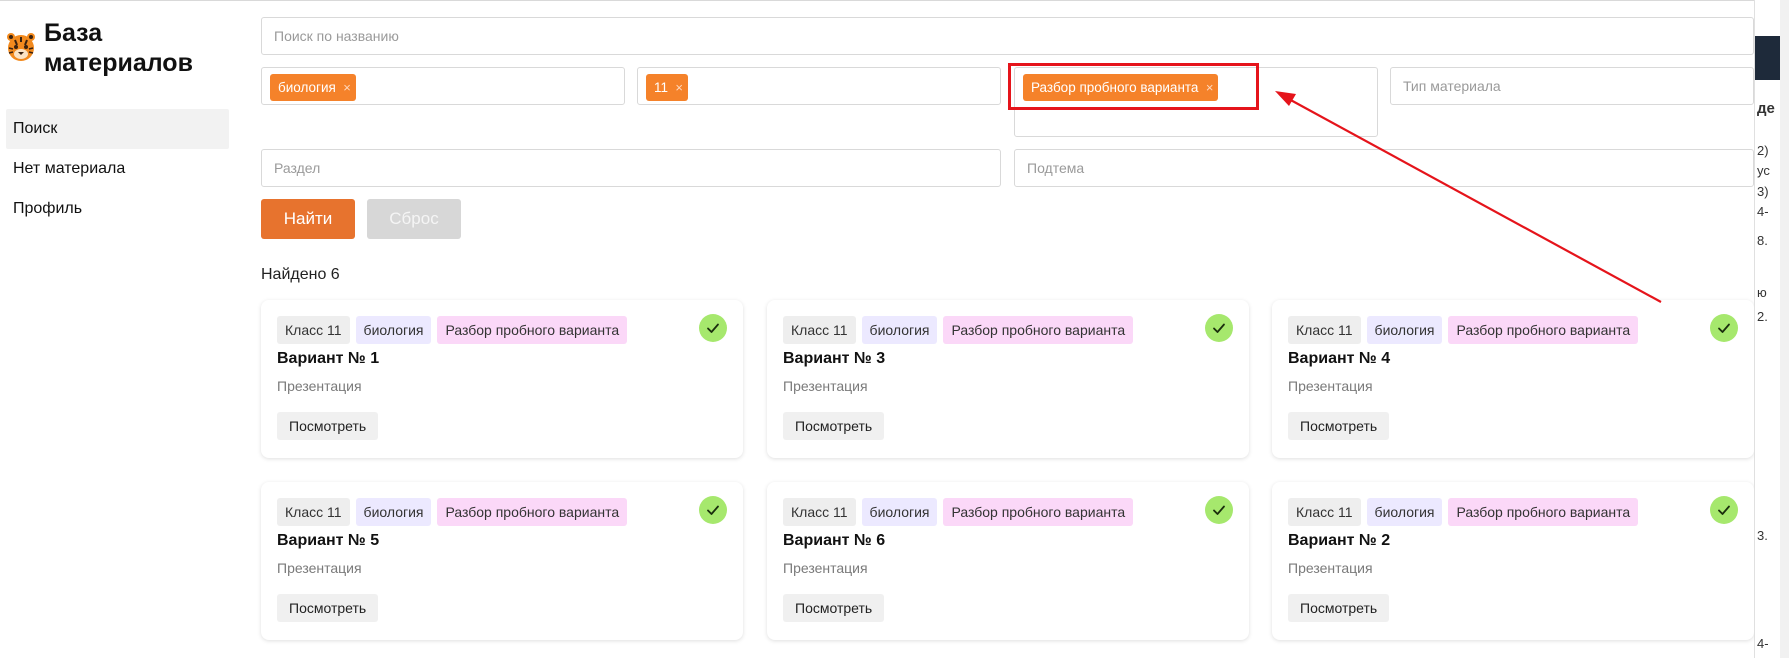 The height and width of the screenshot is (658, 1789). What do you see at coordinates (328, 540) in the screenshot?
I see `card-title: Вариант № 5` at bounding box center [328, 540].